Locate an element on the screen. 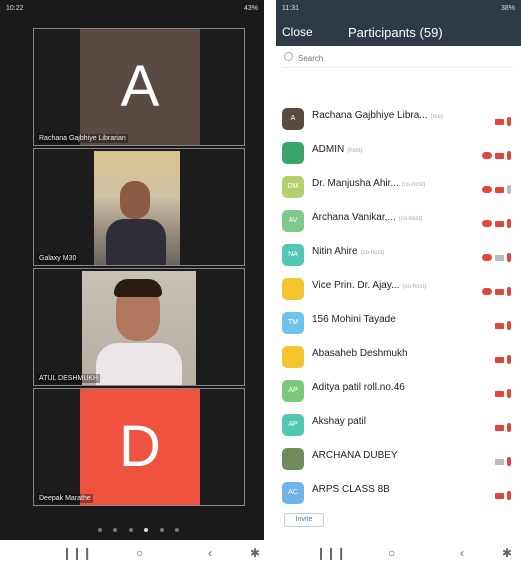 The image size is (521, 566). participant-row: A Rachana Gajbhiye Libra... (me) is located at coordinates (398, 119).